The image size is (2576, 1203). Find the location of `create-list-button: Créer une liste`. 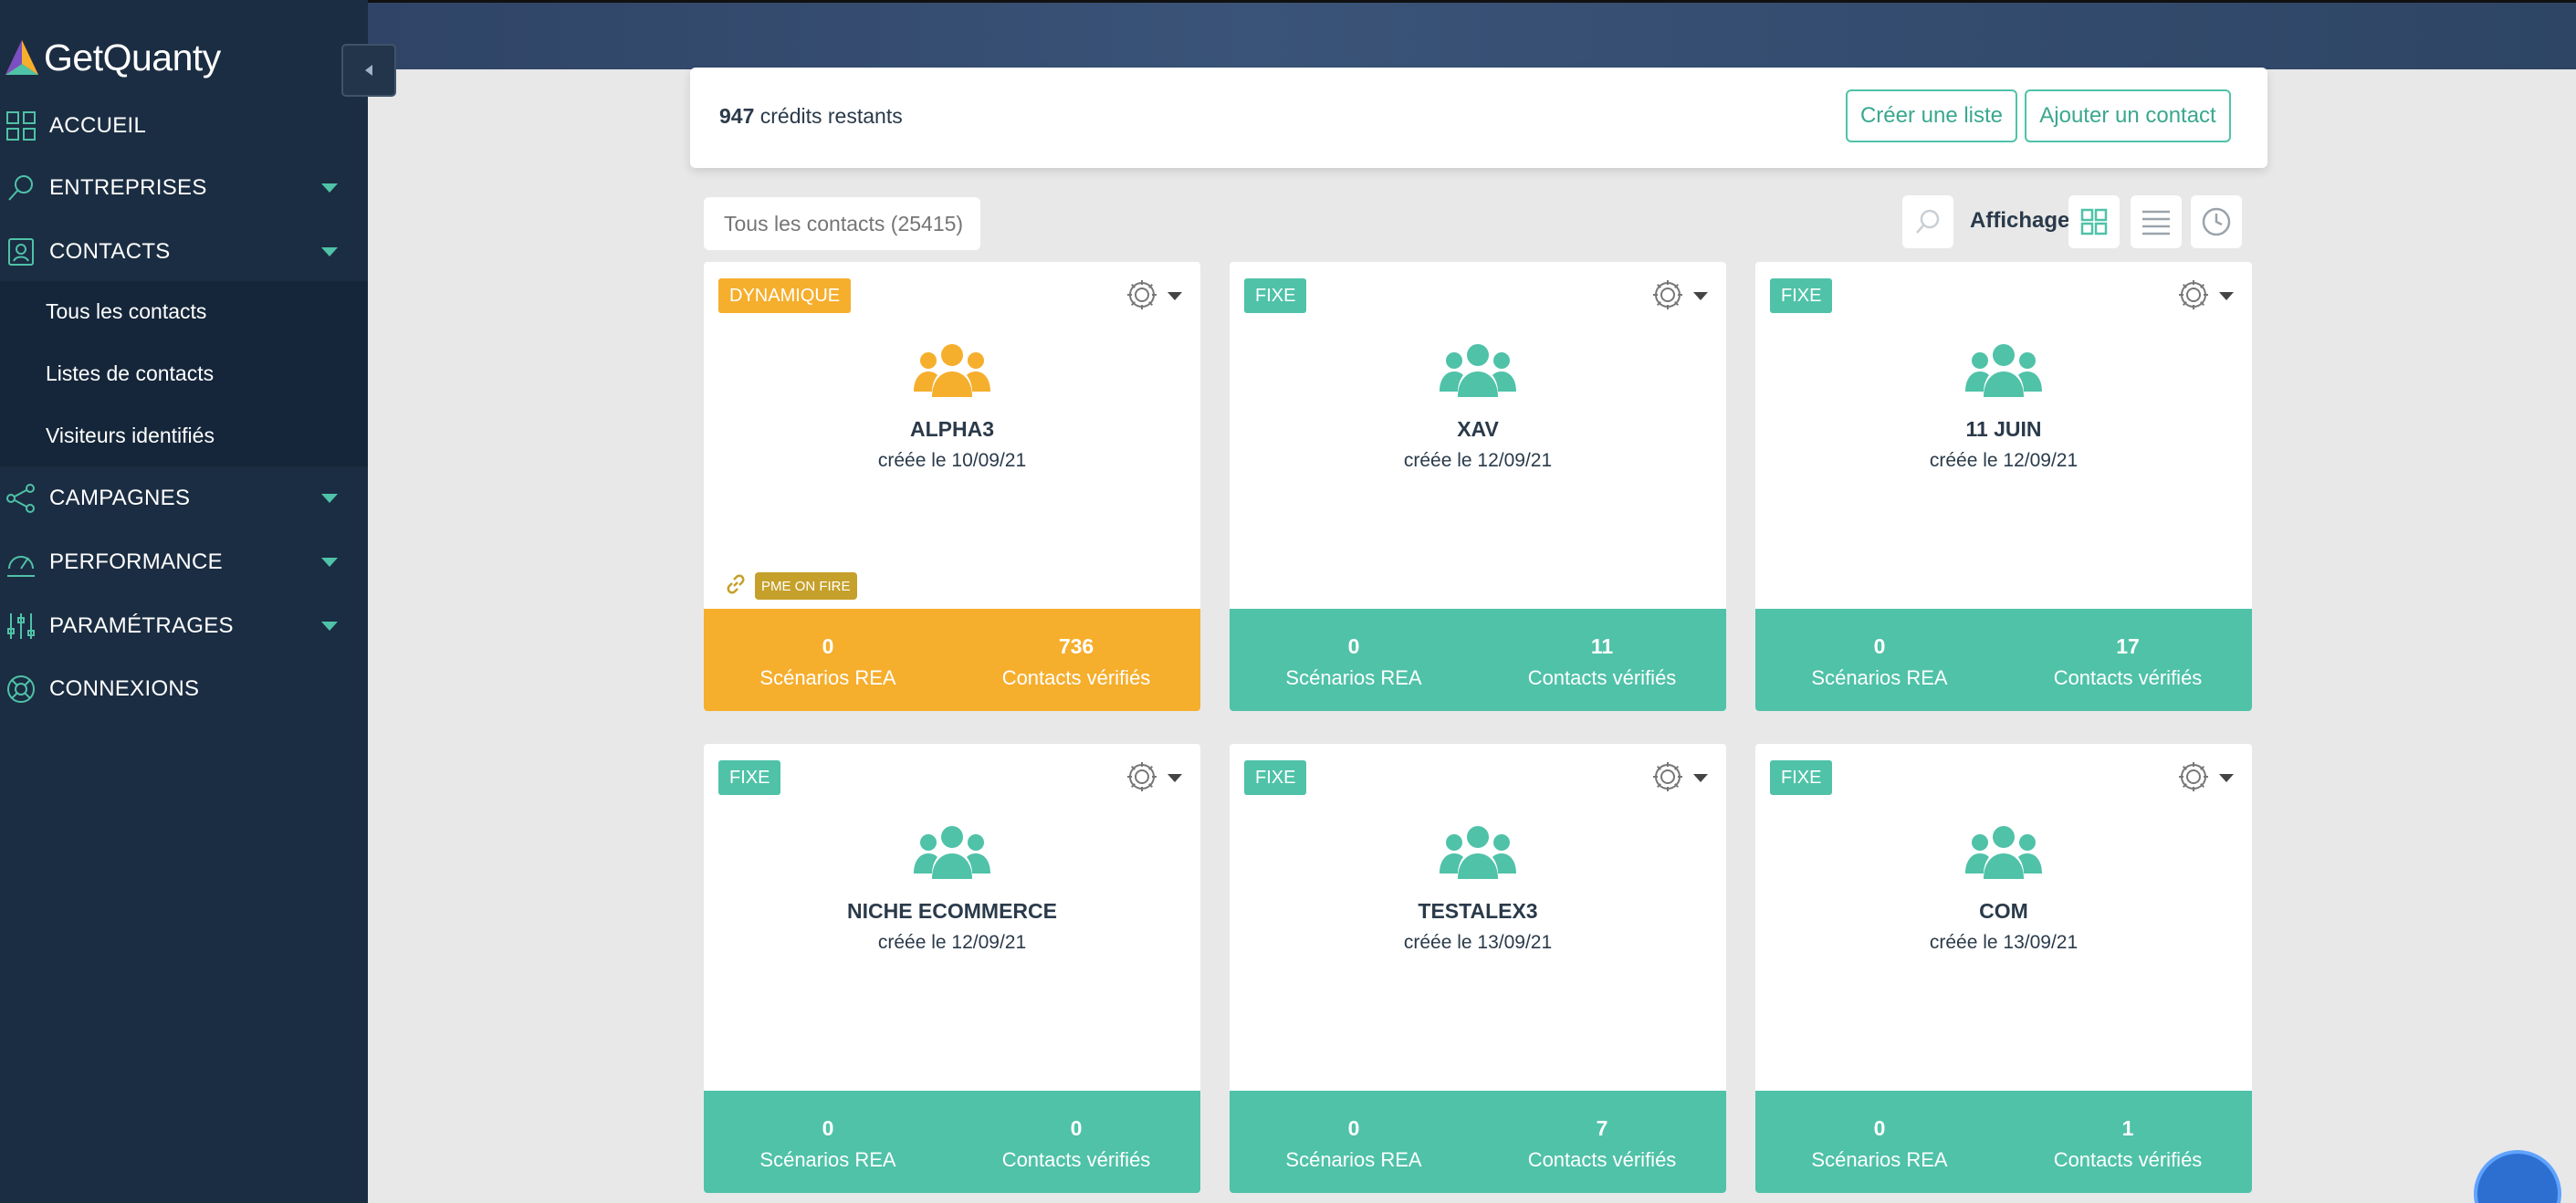

create-list-button: Créer une liste is located at coordinates (1932, 115).